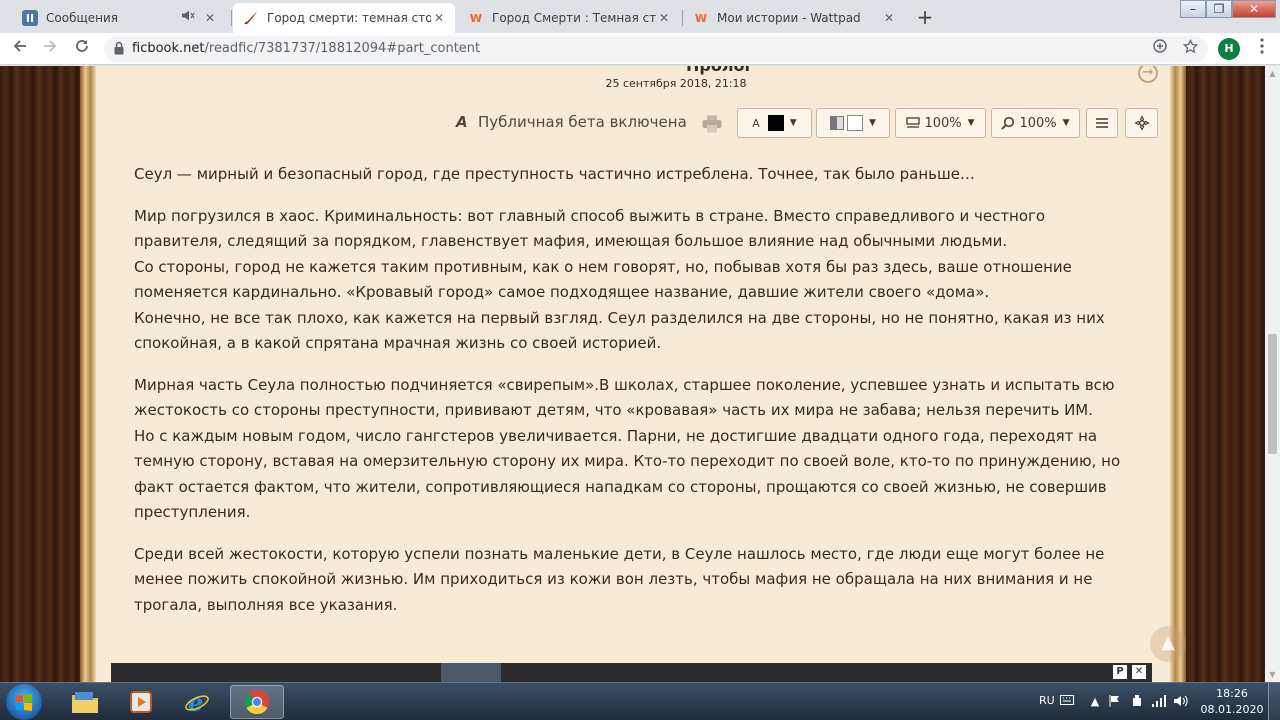 Image resolution: width=1280 pixels, height=720 pixels. I want to click on beta-pen-icon: A, so click(462, 122).